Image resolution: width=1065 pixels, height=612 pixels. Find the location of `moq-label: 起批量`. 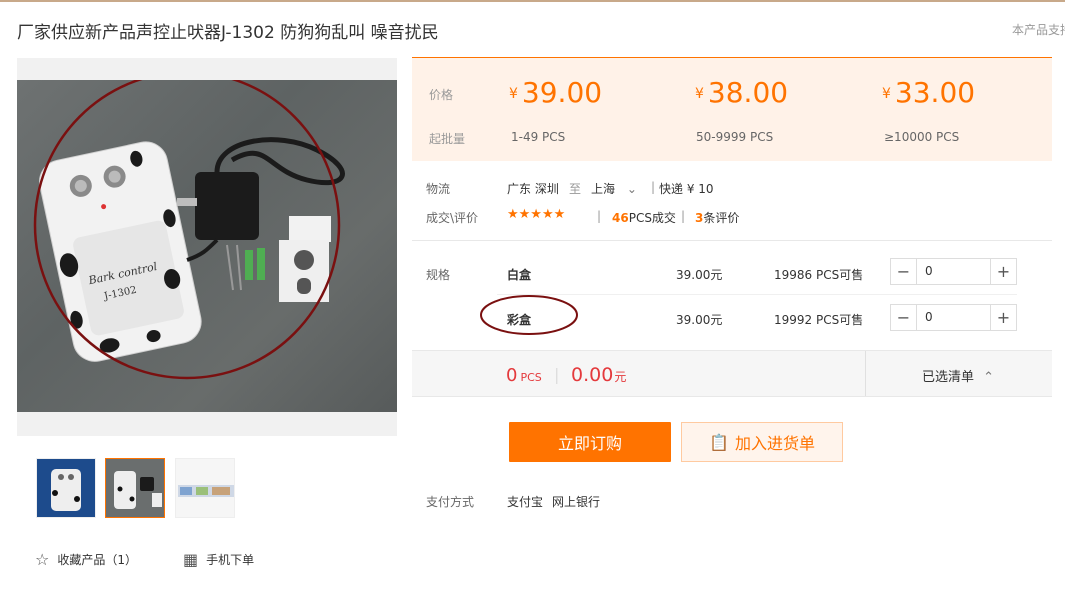

moq-label: 起批量 is located at coordinates (447, 139).